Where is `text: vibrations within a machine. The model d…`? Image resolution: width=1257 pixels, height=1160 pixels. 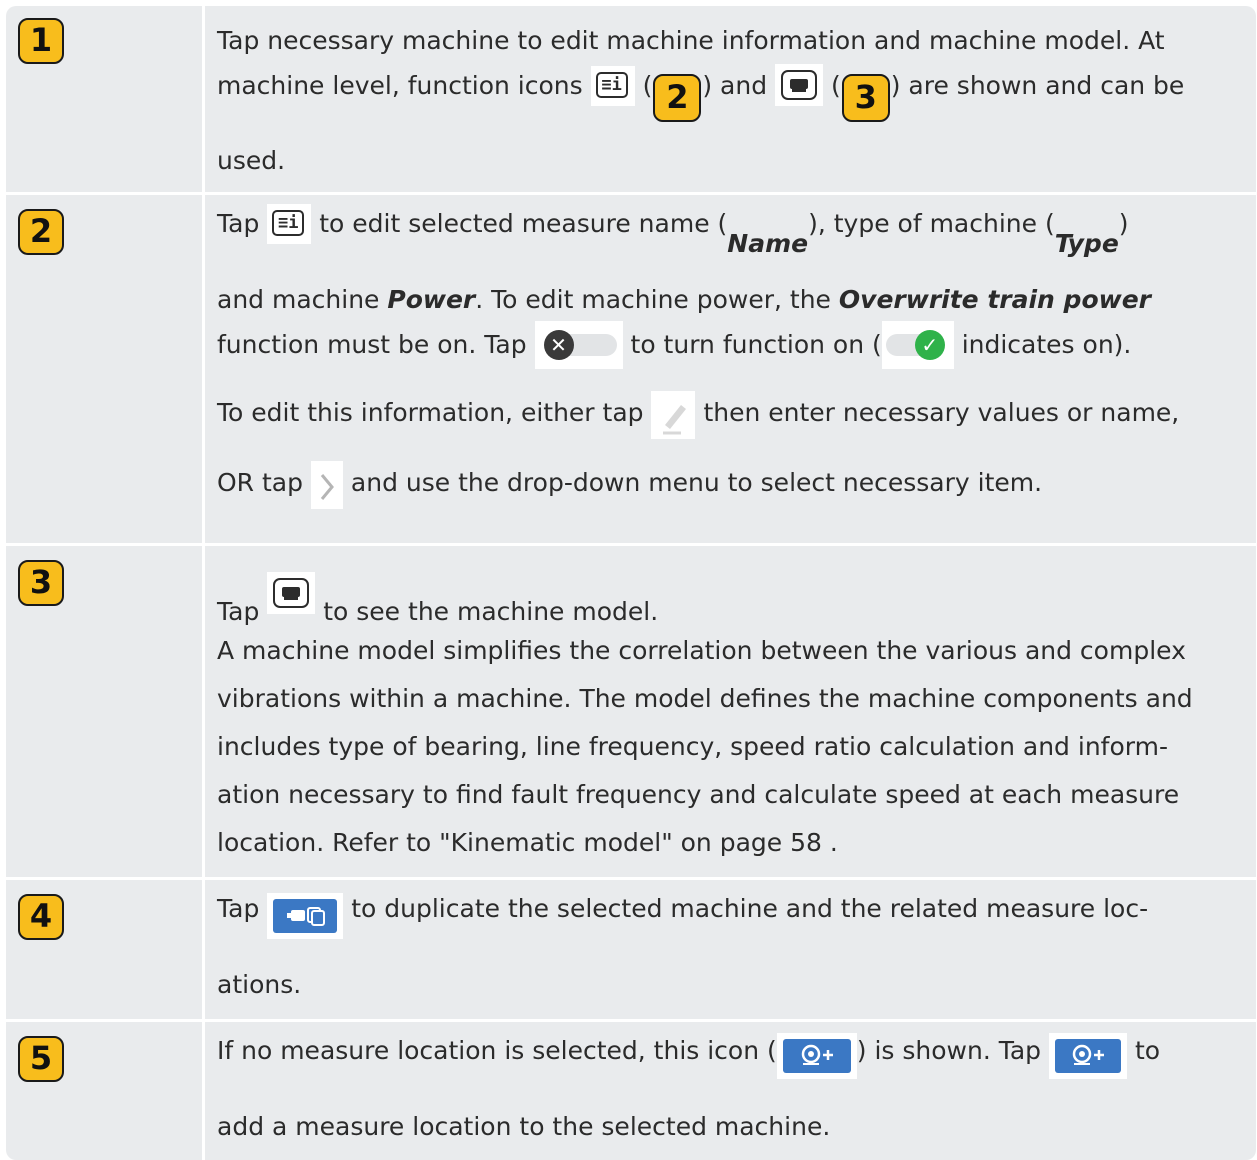 text: vibrations within a machine. The model d… is located at coordinates (705, 698).